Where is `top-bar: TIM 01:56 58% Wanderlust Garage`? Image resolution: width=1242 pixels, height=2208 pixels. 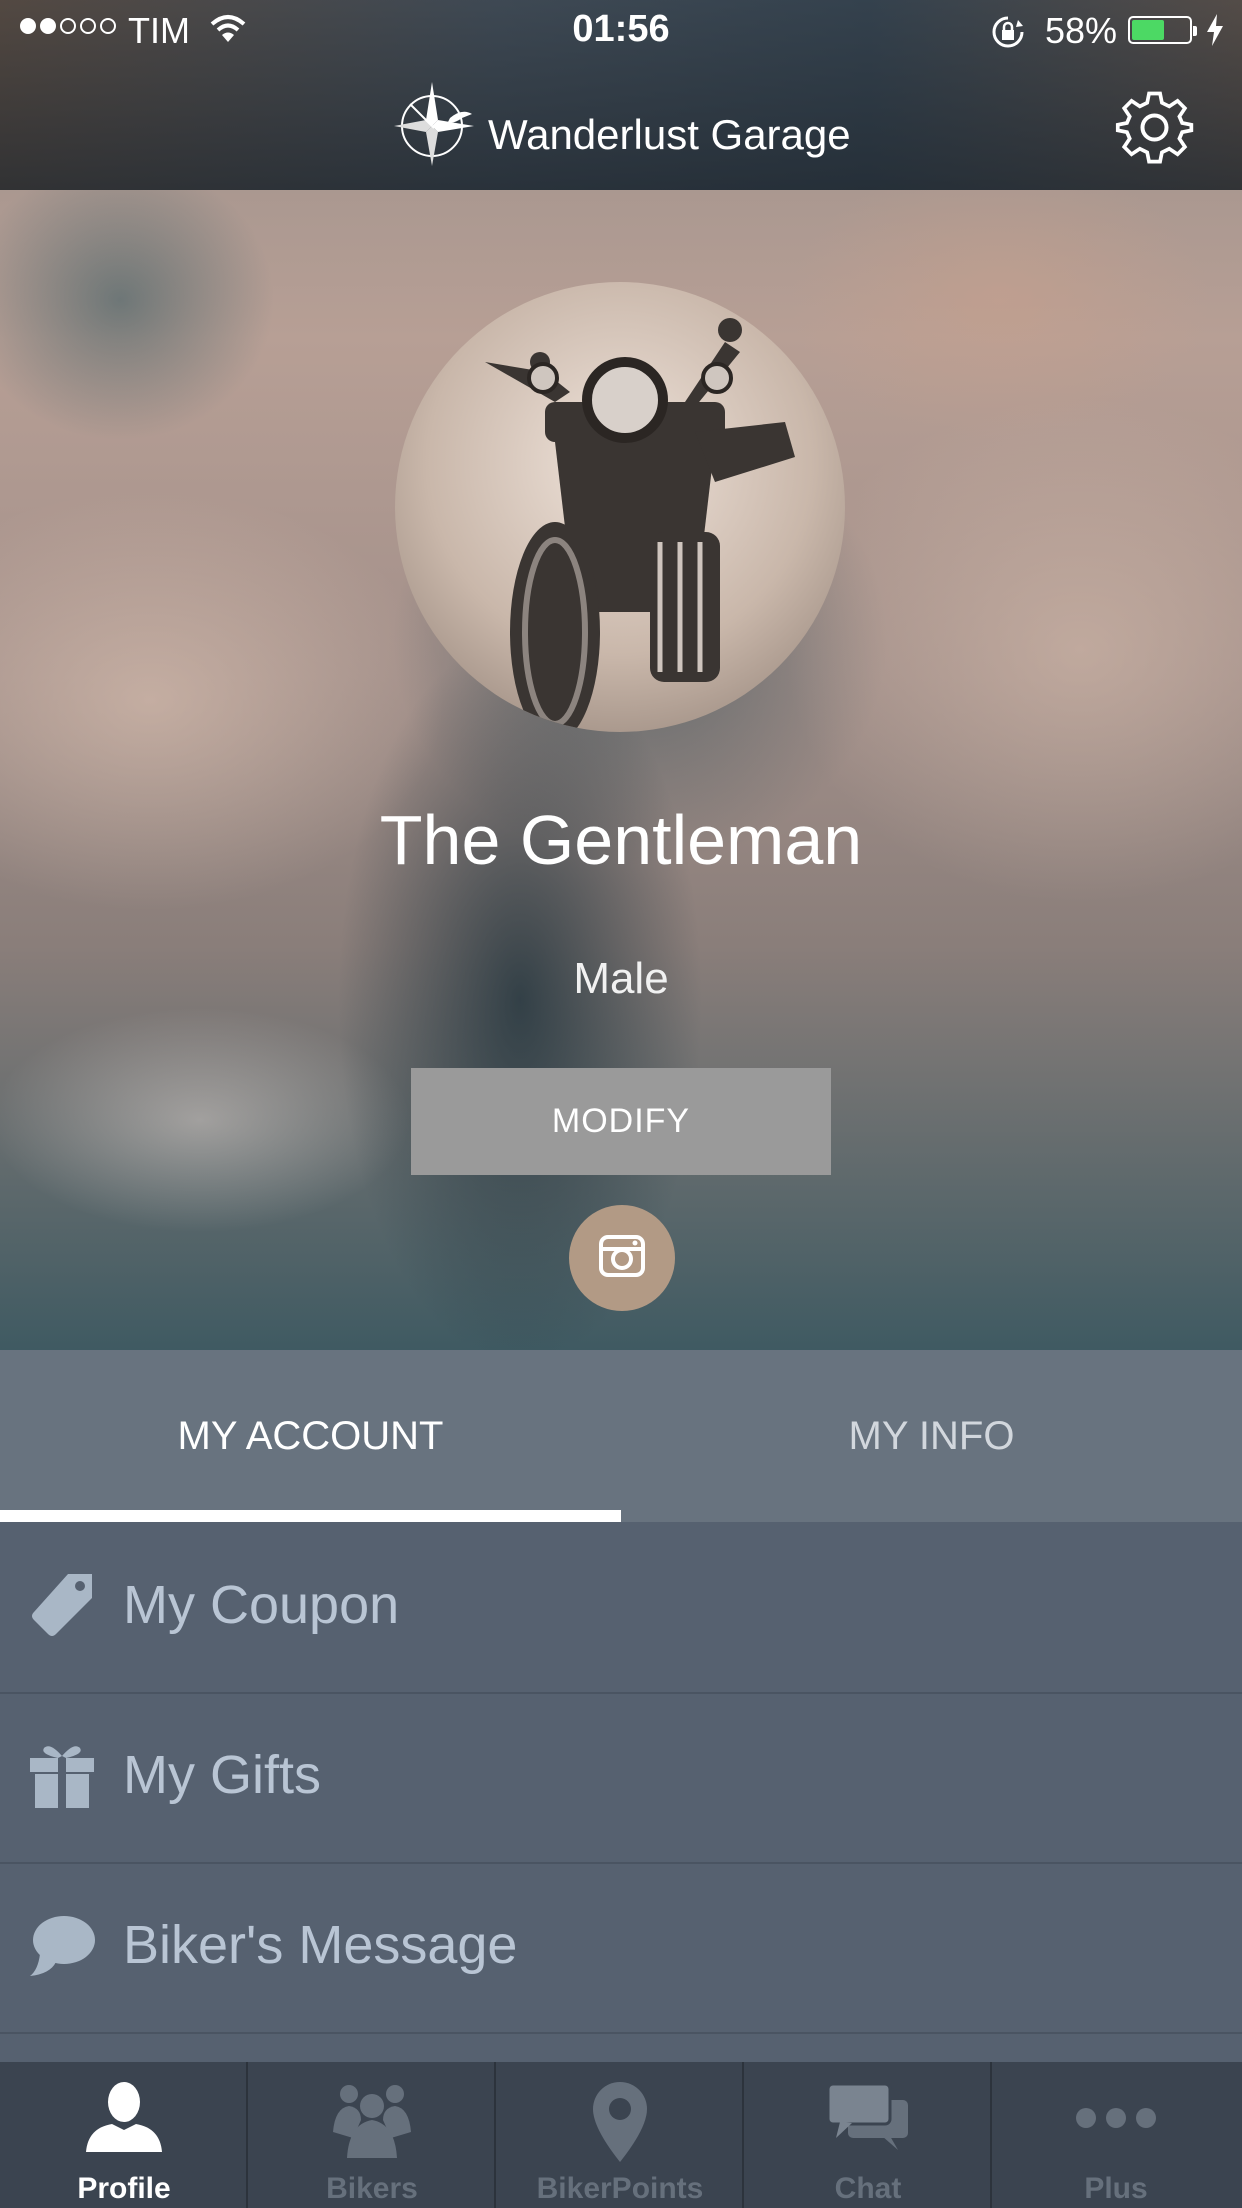 top-bar: TIM 01:56 58% Wanderlust Garage is located at coordinates (621, 95).